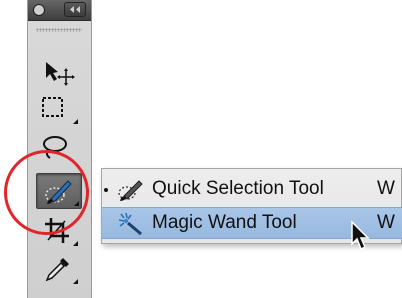  What do you see at coordinates (58, 269) in the screenshot?
I see `eyedropper-tool` at bounding box center [58, 269].